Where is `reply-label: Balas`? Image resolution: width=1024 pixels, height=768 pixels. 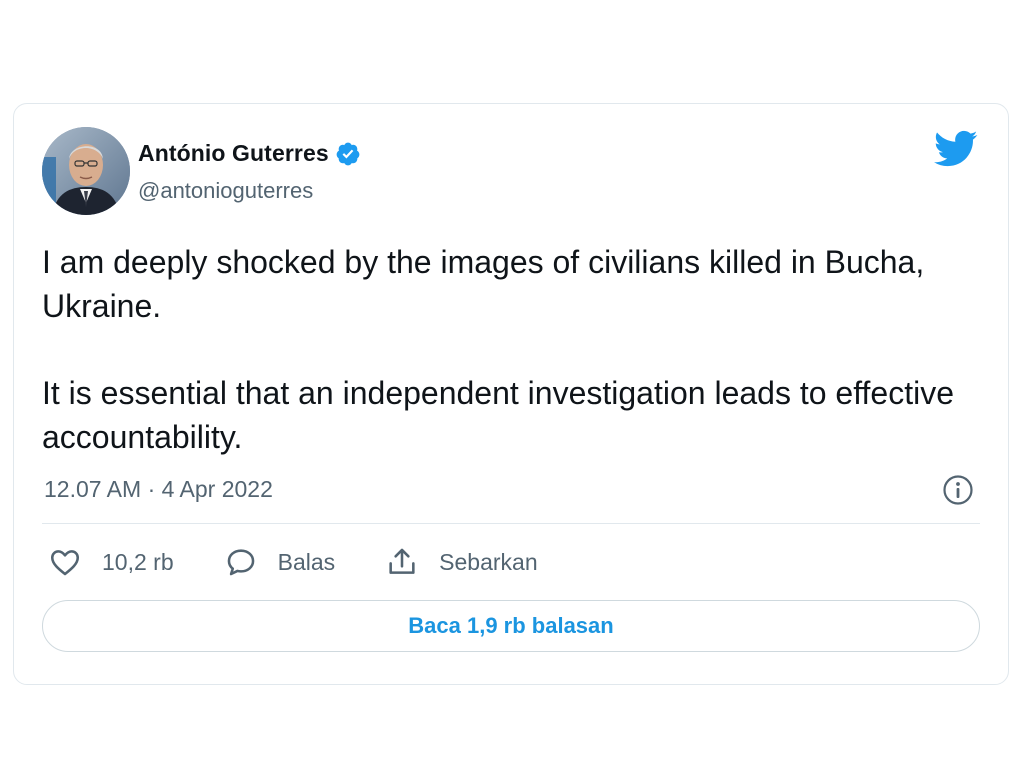
reply-label: Balas is located at coordinates (306, 561).